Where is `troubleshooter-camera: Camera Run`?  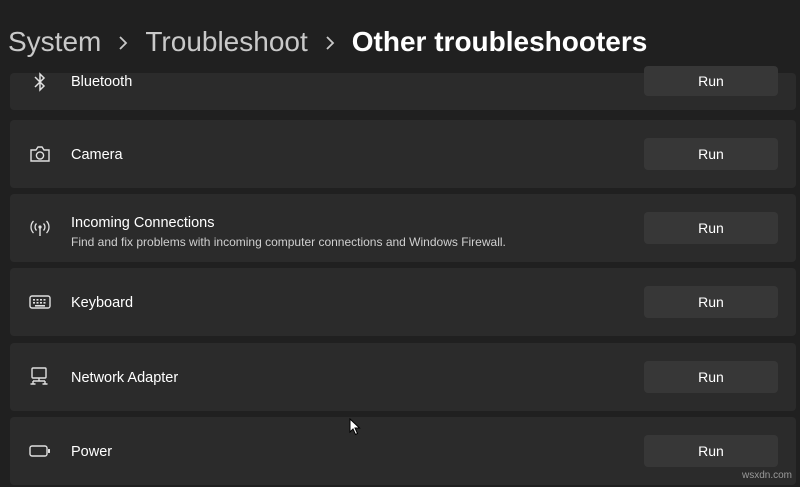 troubleshooter-camera: Camera Run is located at coordinates (403, 154).